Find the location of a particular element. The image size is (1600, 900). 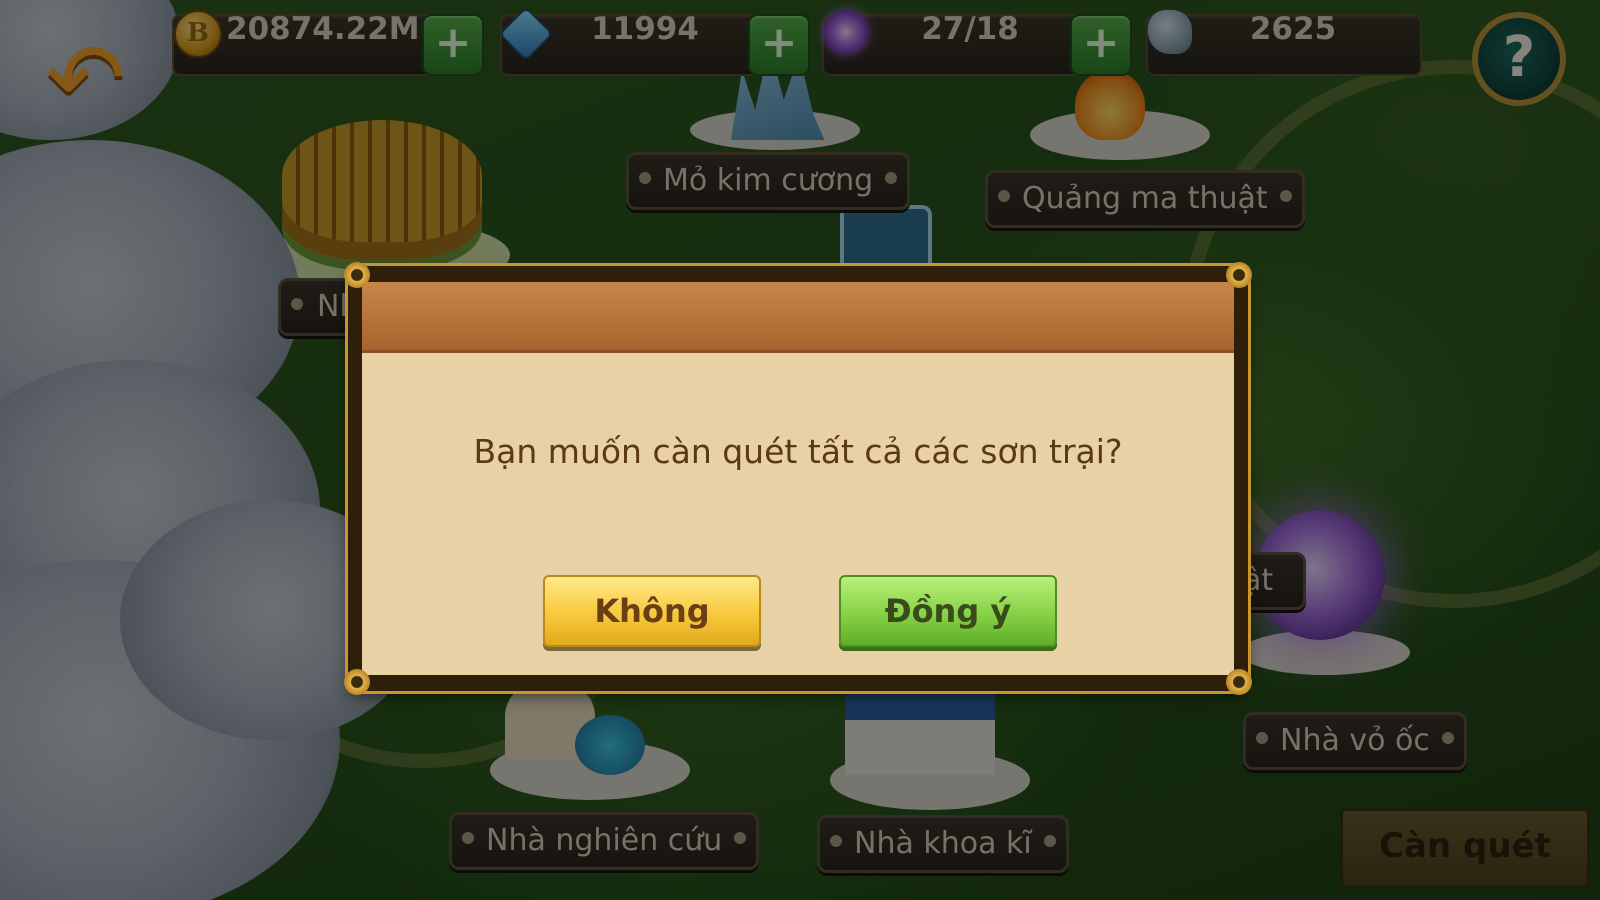

confirm-button: Đồng ý is located at coordinates (948, 611).